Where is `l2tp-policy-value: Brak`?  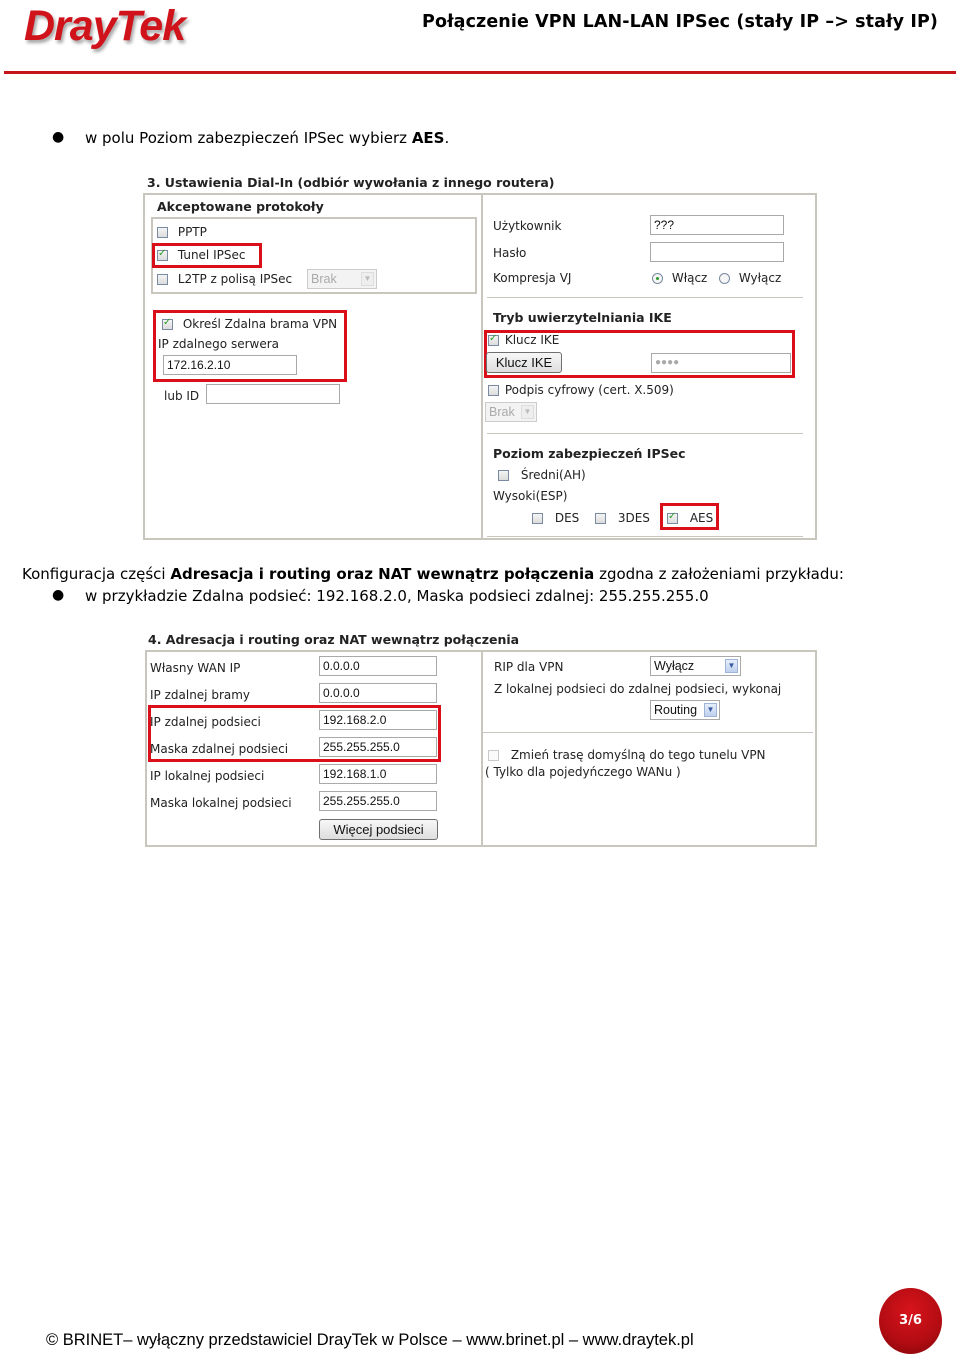
l2tp-policy-value: Brak is located at coordinates (324, 279).